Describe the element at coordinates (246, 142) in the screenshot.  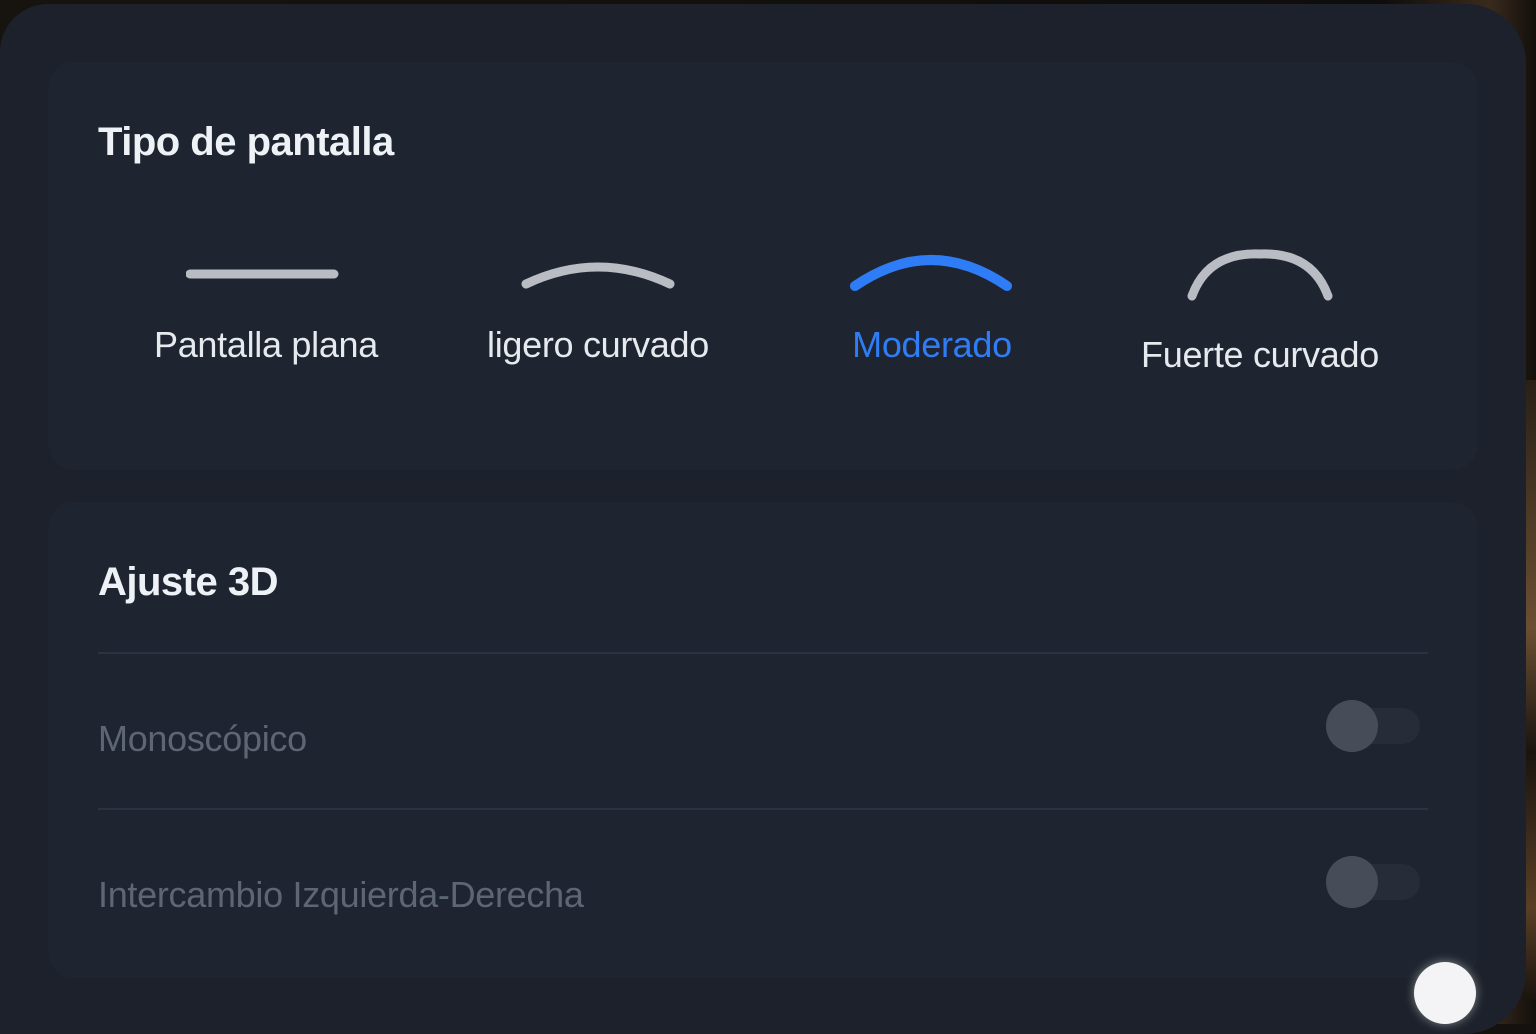
I see `screen-type-title: Tipo de pantalla` at that location.